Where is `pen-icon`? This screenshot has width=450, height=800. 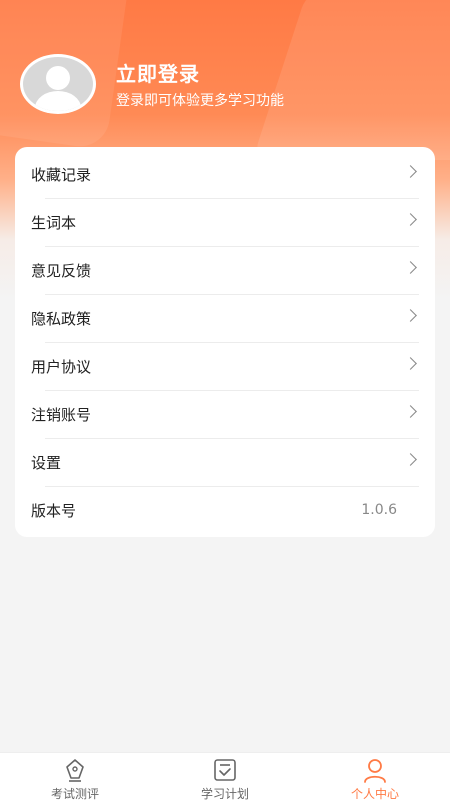
pen-icon is located at coordinates (75, 770).